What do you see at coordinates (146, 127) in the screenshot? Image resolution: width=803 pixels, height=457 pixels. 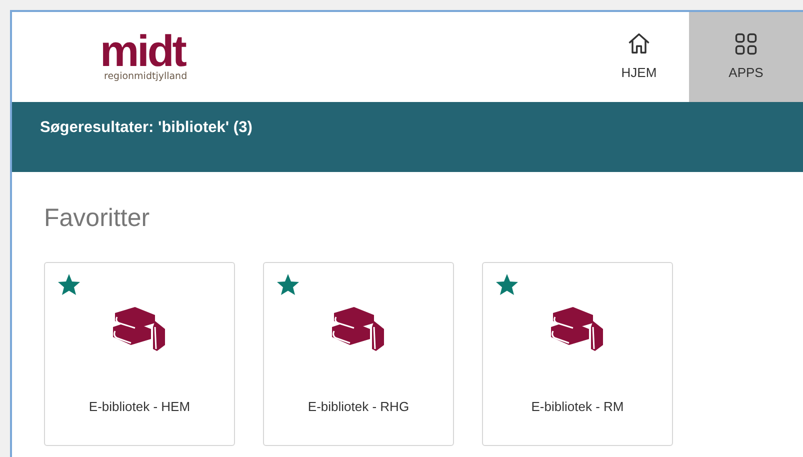 I see `search-results-title: Søgeresultater: 'bibliotek' (3)` at bounding box center [146, 127].